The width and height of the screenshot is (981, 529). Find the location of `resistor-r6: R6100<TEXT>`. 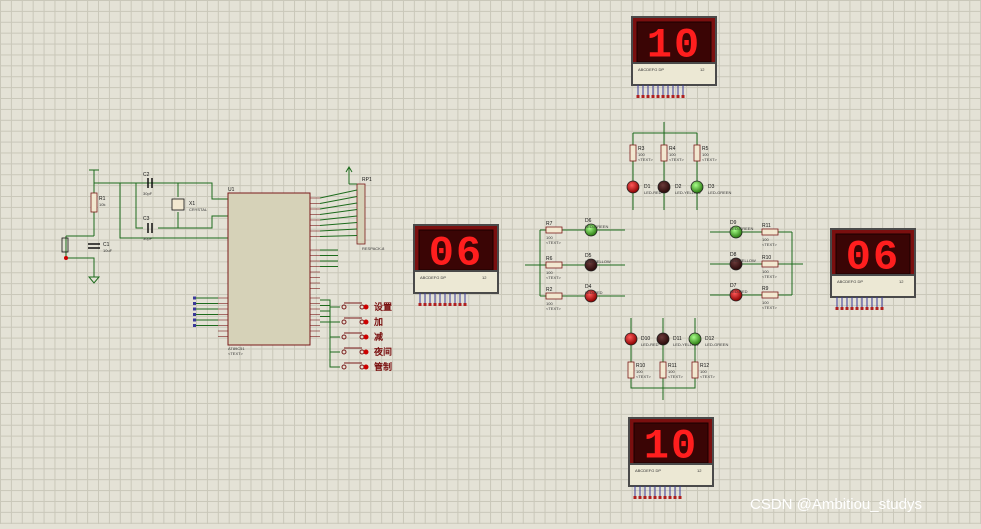

resistor-r6: R6100<TEXT> is located at coordinates (554, 268).